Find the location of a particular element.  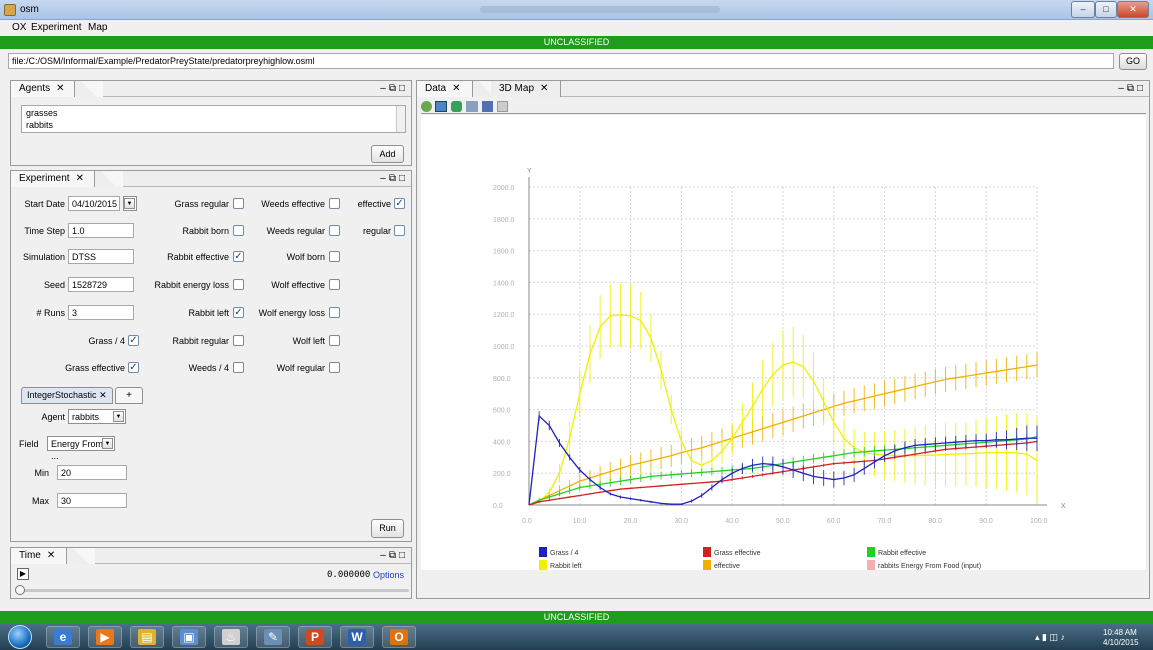

tab-integer-stochastic-label: IntegerStochastic is located at coordinates (62, 395).